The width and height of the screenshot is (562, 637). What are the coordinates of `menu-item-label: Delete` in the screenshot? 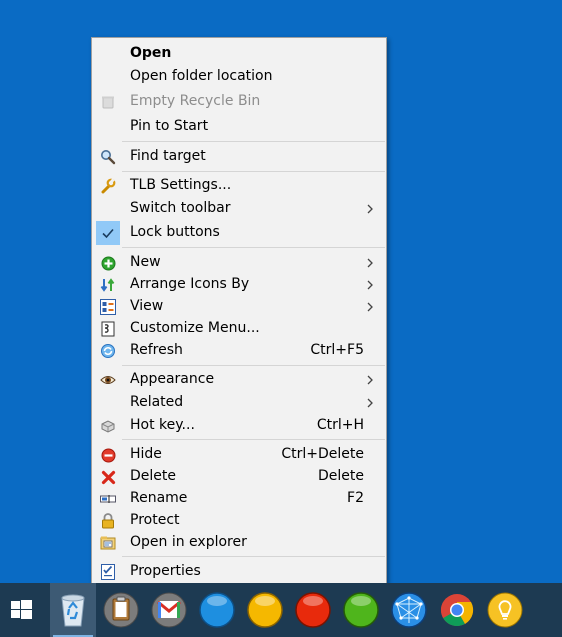 It's located at (153, 476).